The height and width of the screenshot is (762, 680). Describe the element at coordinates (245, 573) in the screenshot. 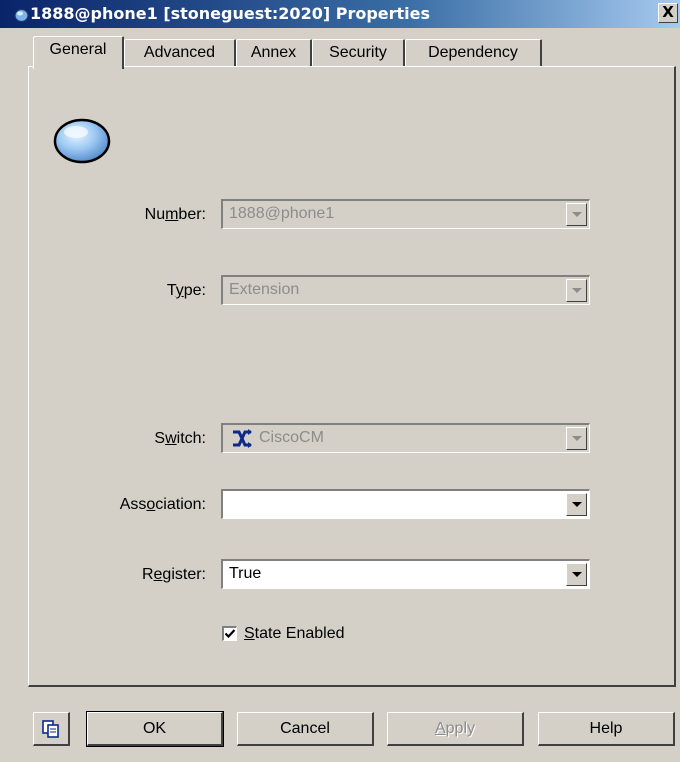

I see `register-value: True` at that location.